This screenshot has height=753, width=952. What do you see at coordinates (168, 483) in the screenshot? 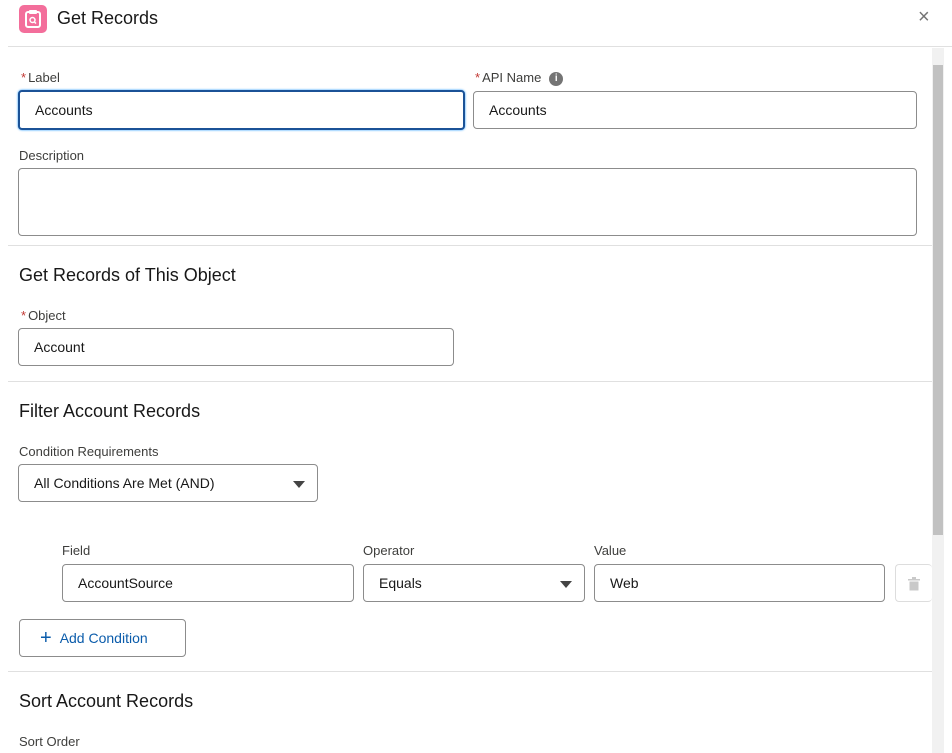
I see `condition-requirements-select: All Conditions Are Met (AND)` at bounding box center [168, 483].